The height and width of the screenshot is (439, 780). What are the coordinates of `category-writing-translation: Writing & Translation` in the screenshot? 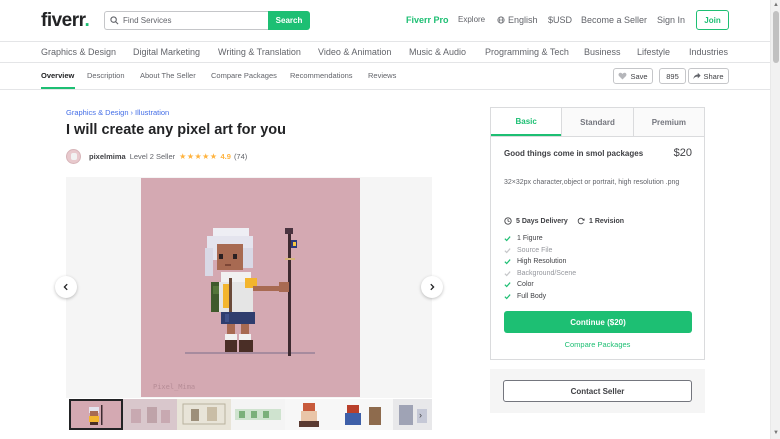 It's located at (259, 52).